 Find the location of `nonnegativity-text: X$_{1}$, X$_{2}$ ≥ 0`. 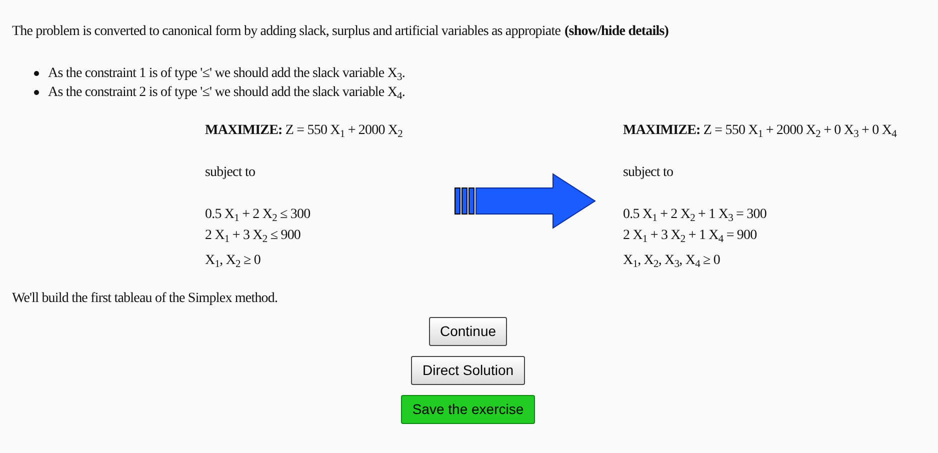

nonnegativity-text: X$_{1}$, X$_{2}$ ≥ 0 is located at coordinates (232, 261).